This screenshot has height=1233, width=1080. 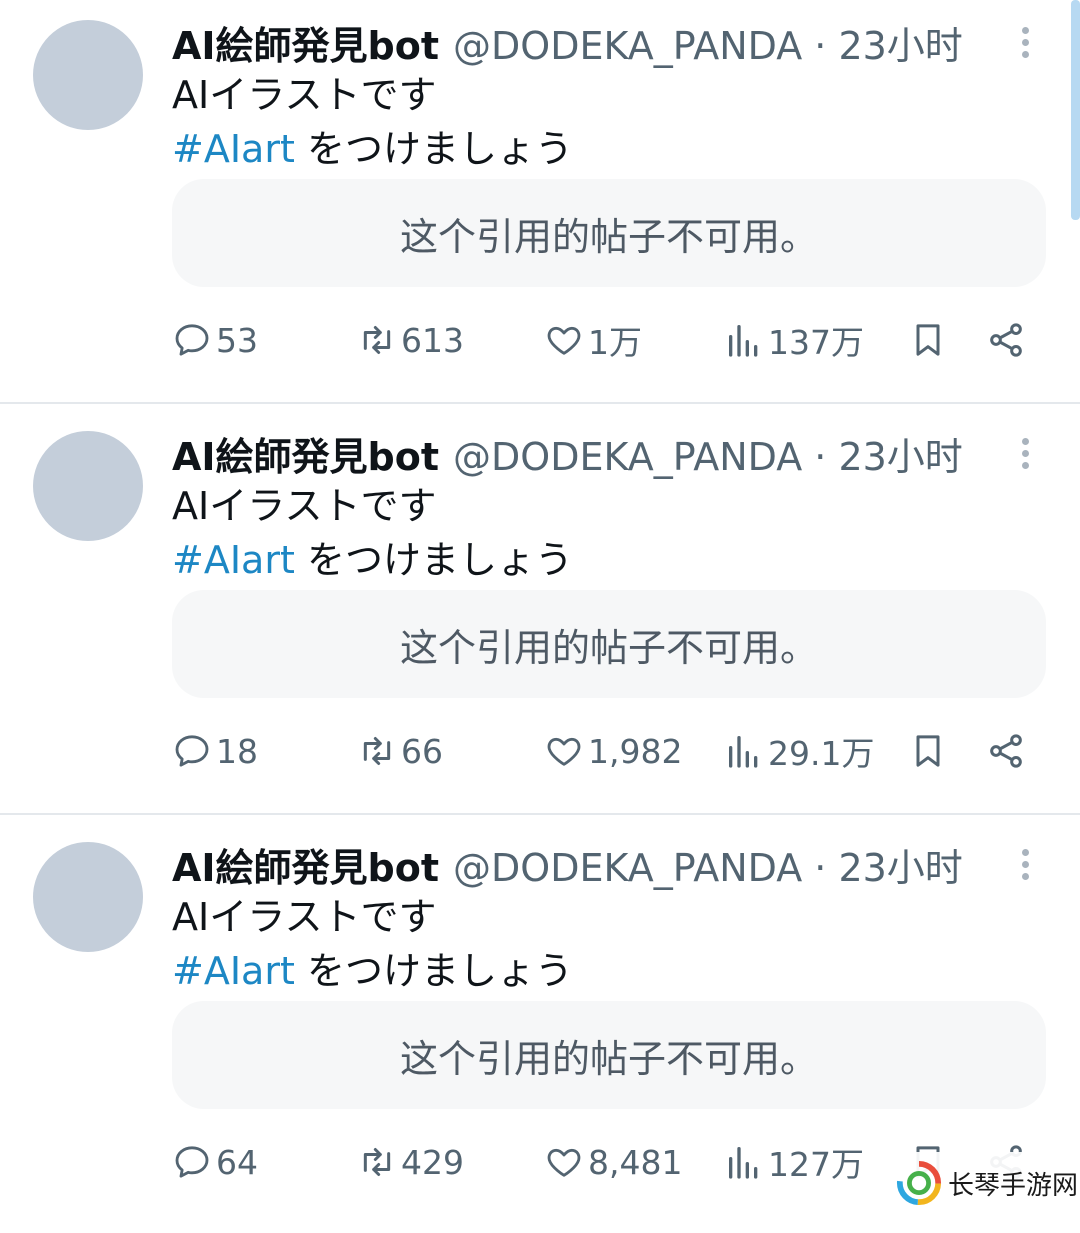 I want to click on repost-button: 66, so click(x=400, y=751).